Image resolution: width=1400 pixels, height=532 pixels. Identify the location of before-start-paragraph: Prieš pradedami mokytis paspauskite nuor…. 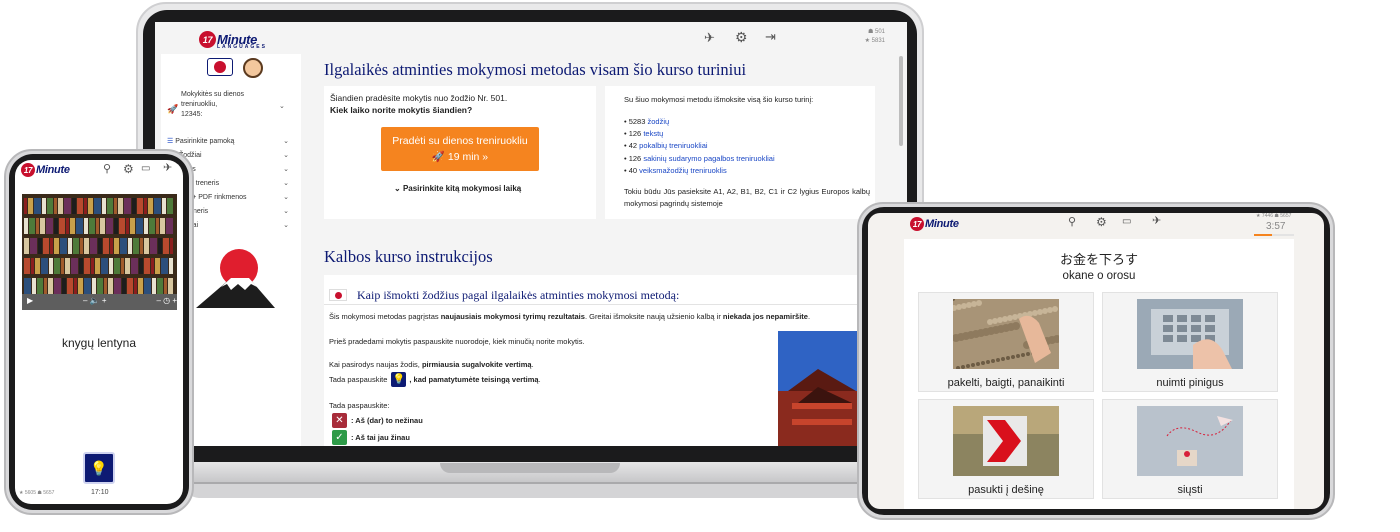
(457, 341).